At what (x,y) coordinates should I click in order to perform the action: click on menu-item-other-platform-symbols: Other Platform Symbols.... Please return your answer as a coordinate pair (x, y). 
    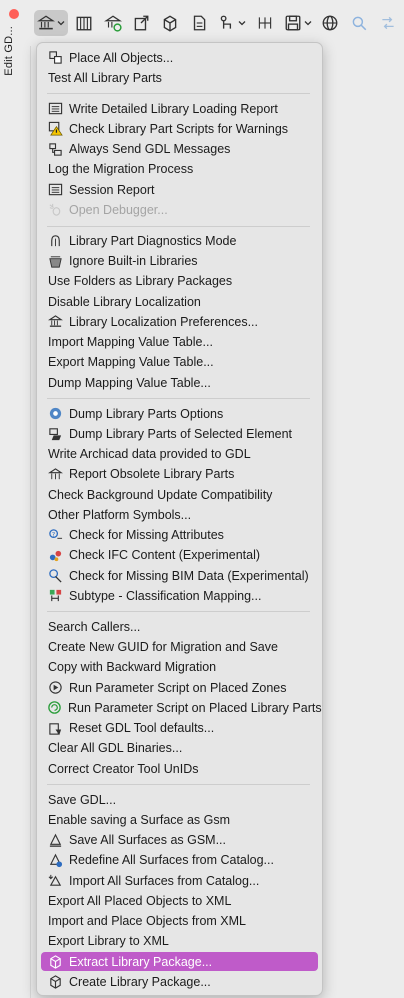
    Looking at the image, I should click on (179, 514).